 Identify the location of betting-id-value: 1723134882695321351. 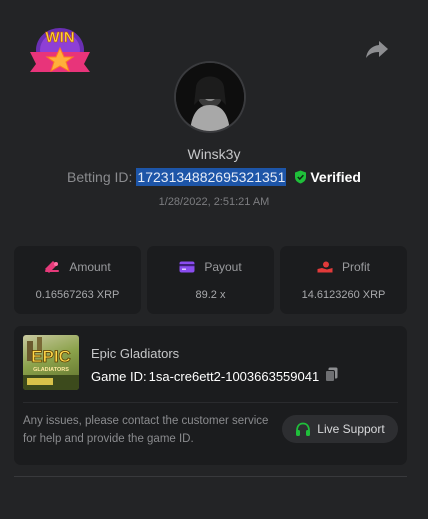
(211, 177).